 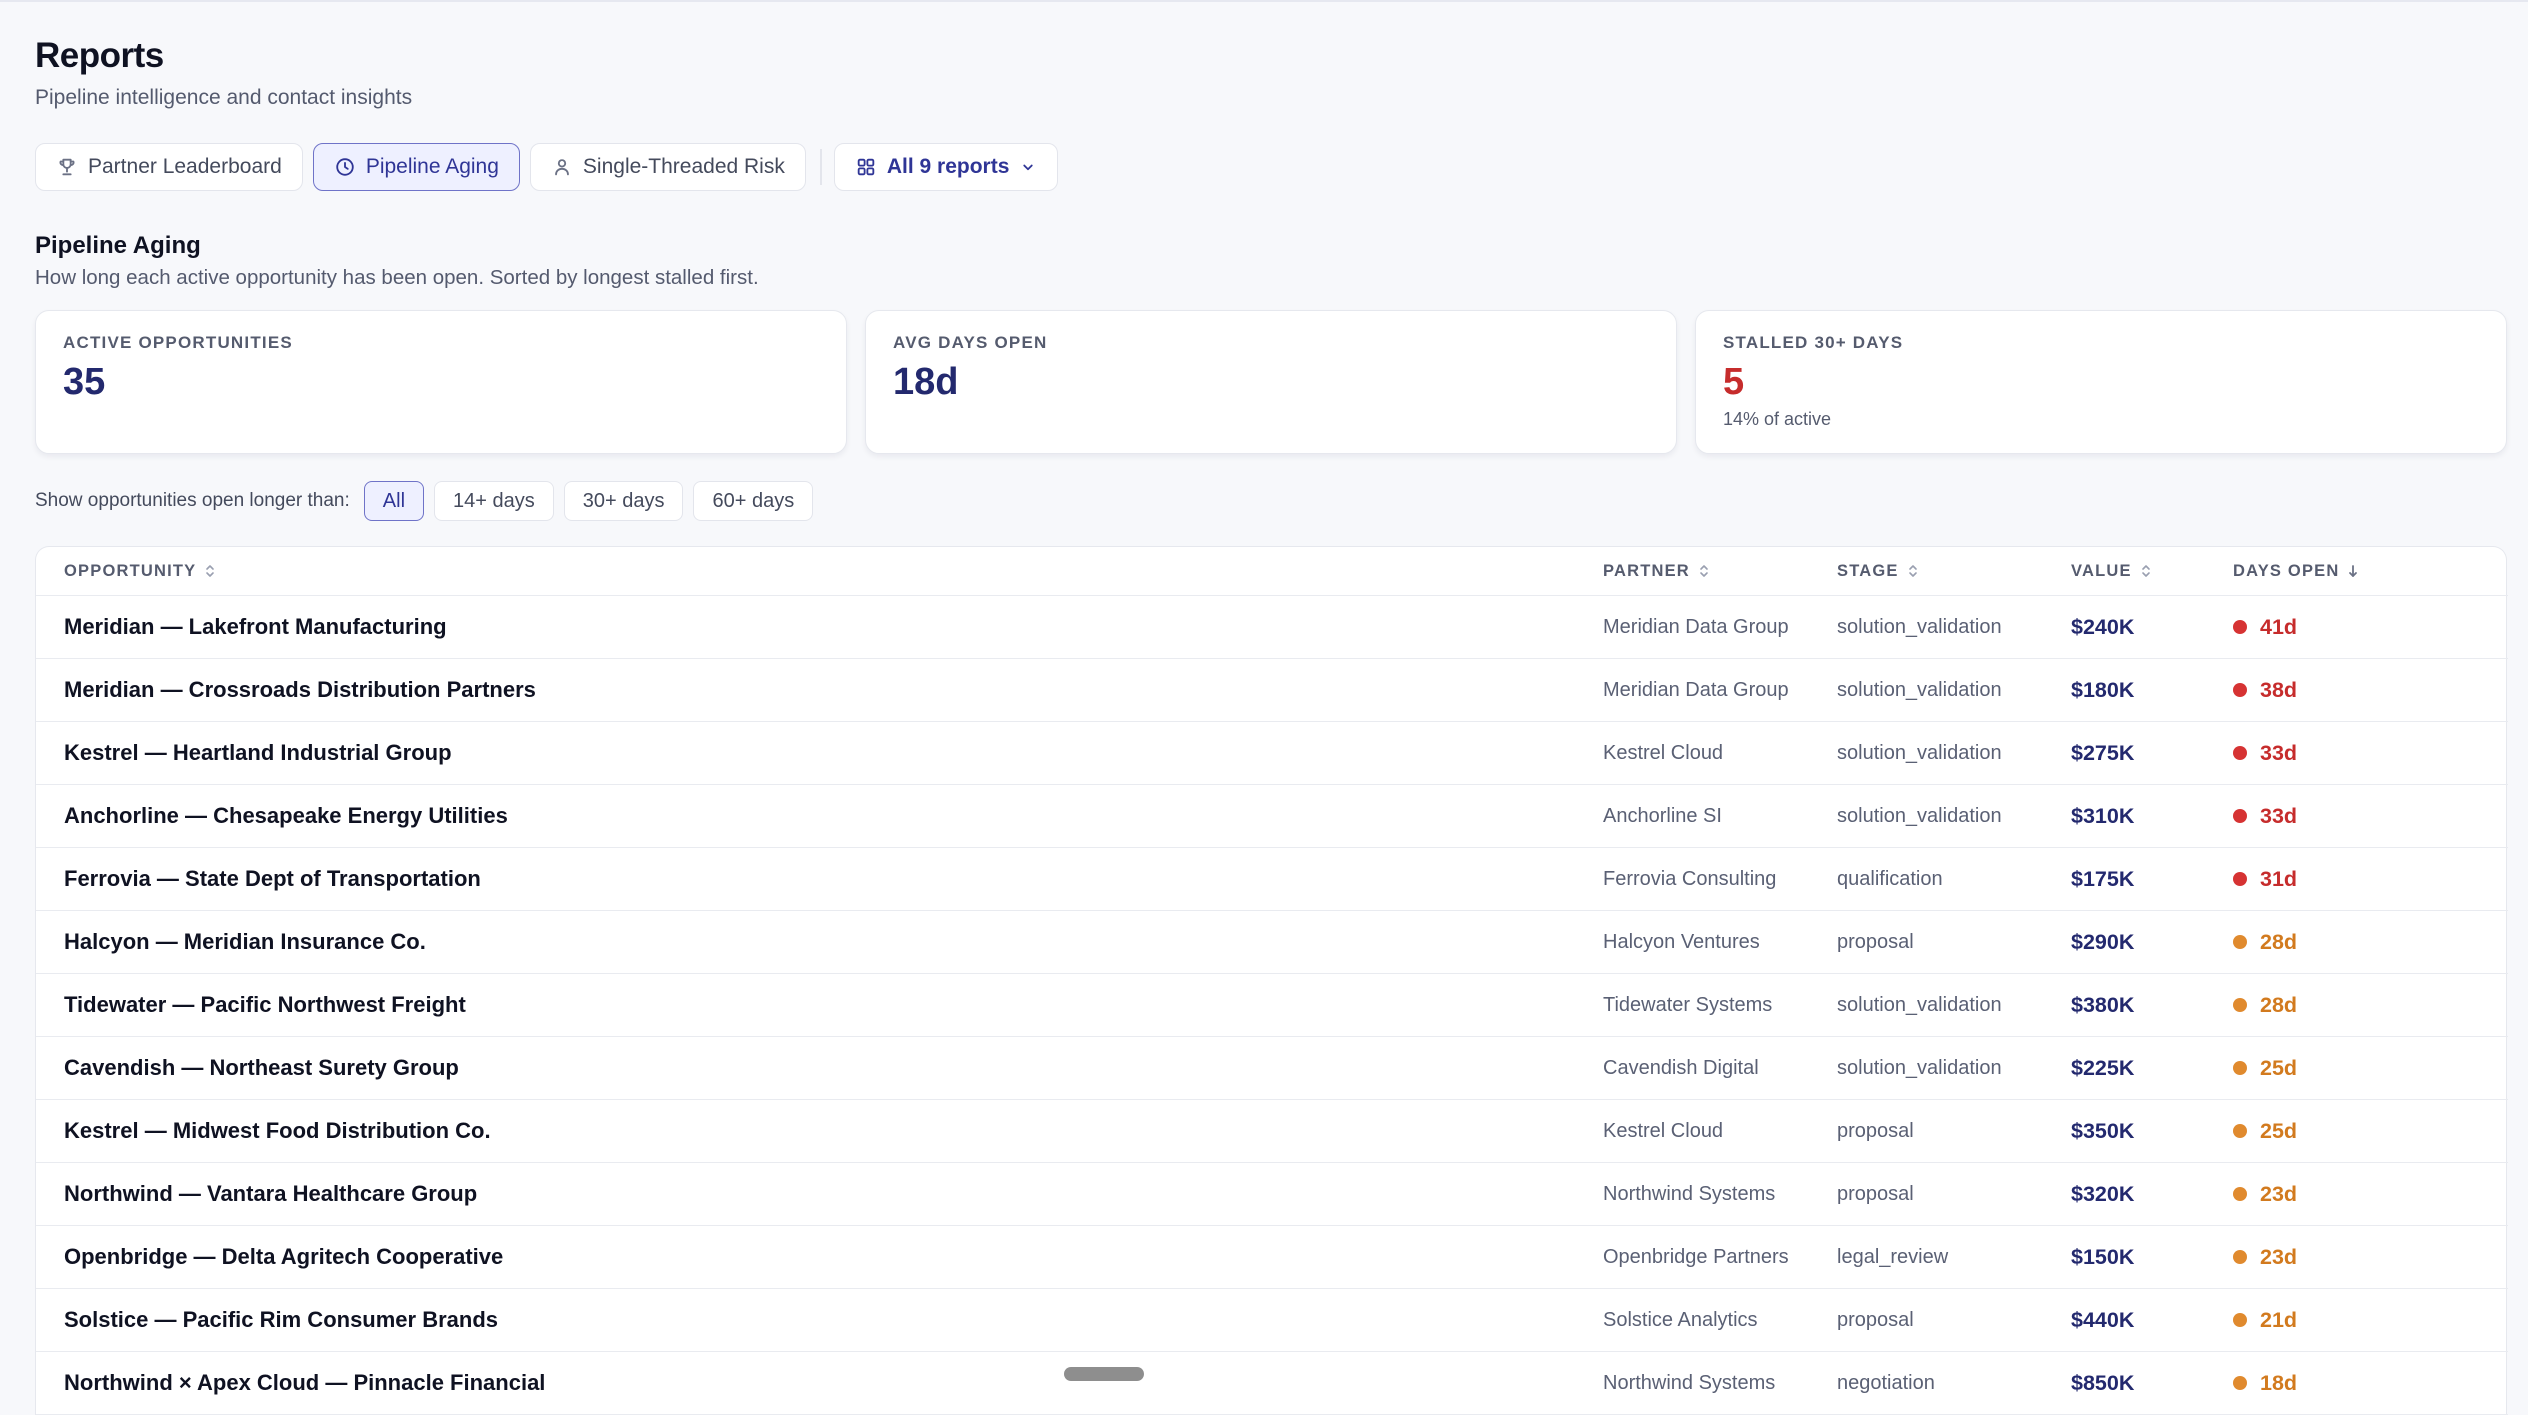 What do you see at coordinates (270, 1193) in the screenshot?
I see `opportunity-name: Northwind — Vantara Healthcare Group` at bounding box center [270, 1193].